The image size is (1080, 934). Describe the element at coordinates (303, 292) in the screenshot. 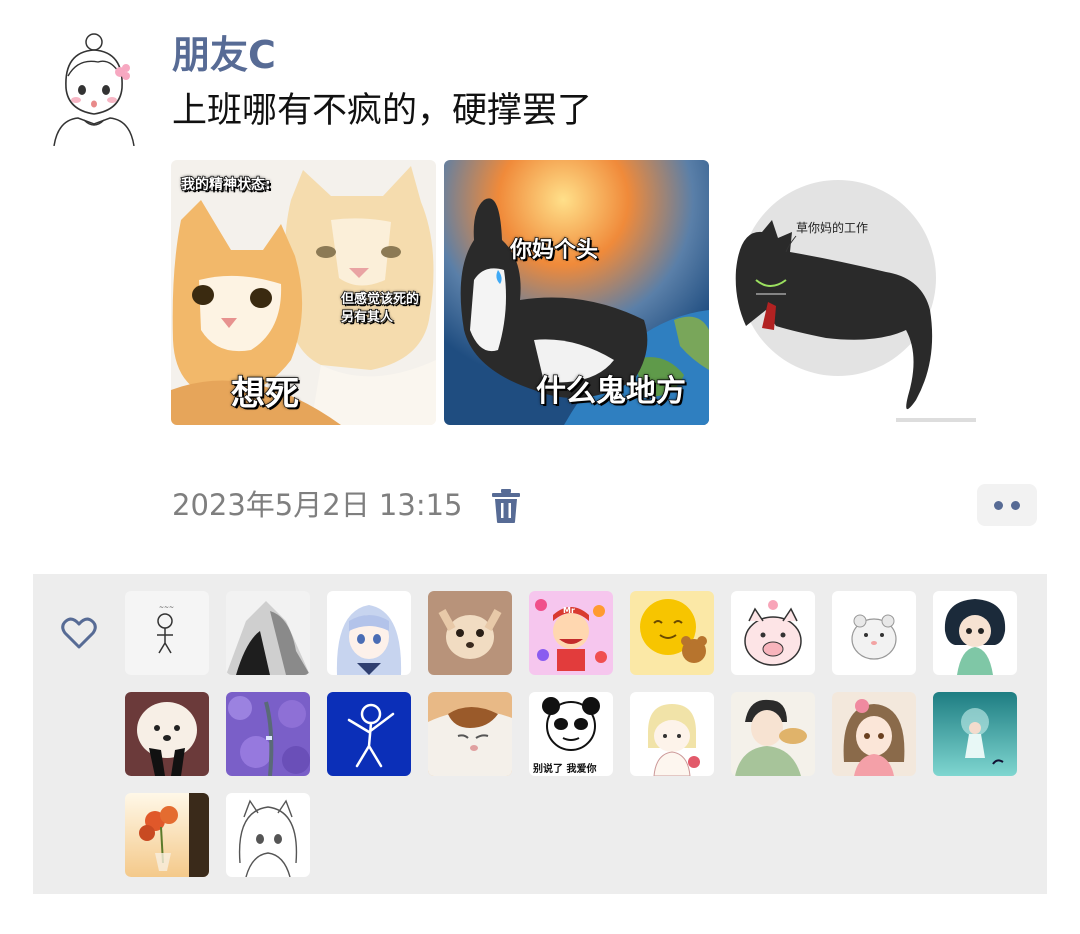

I see `post-image-1: 我的精神状态: 但感觉该死的 另有其人 想死` at that location.